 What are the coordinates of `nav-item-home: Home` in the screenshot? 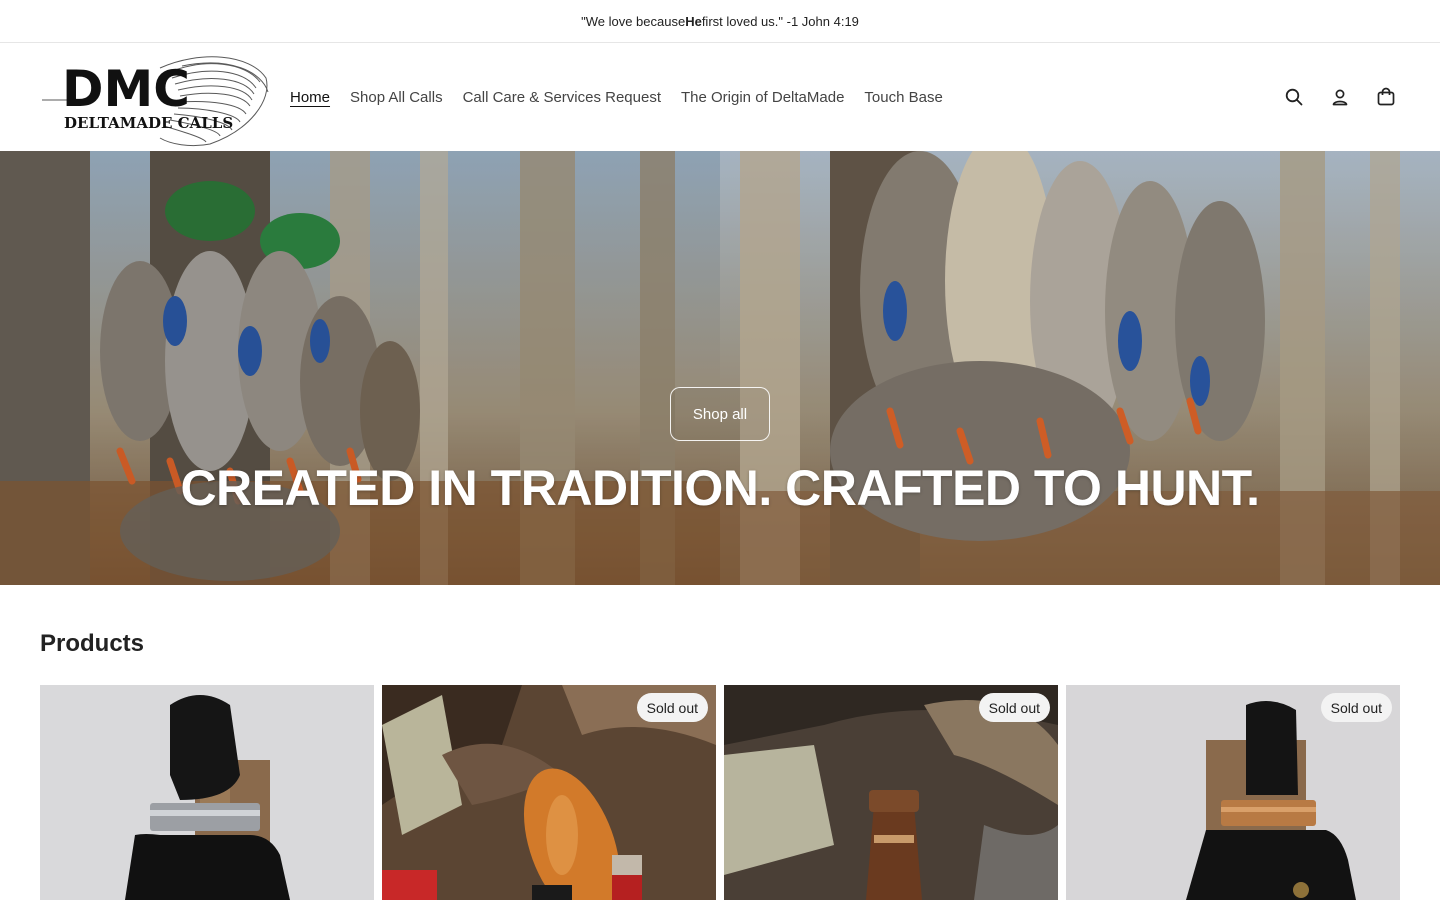 It's located at (310, 97).